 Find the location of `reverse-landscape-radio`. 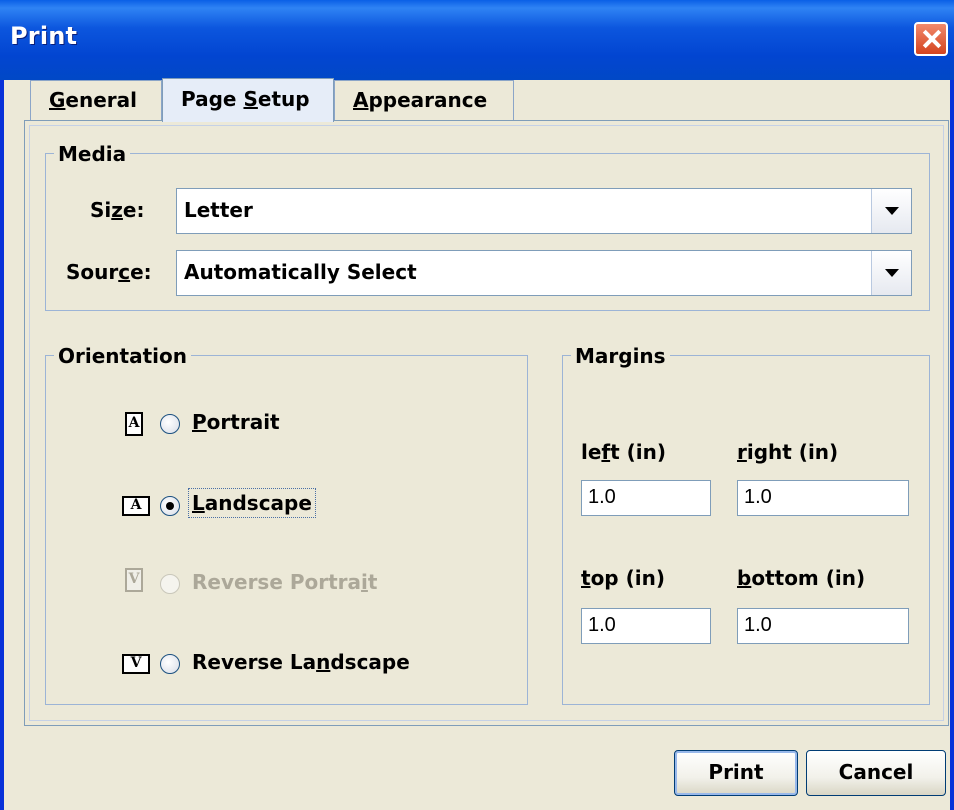

reverse-landscape-radio is located at coordinates (170, 664).